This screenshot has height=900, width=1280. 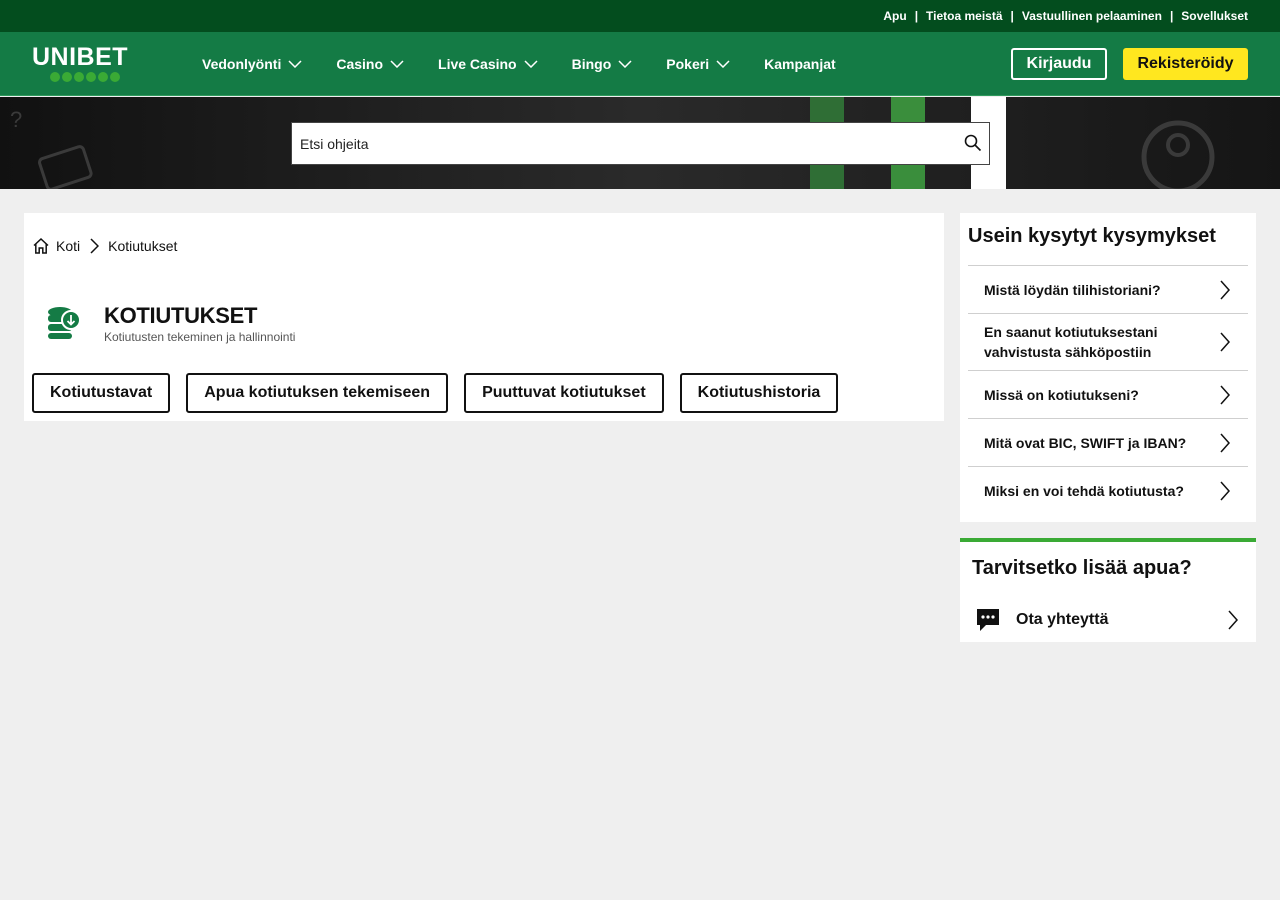 I want to click on search-hero-banner: ?, so click(x=640, y=143).